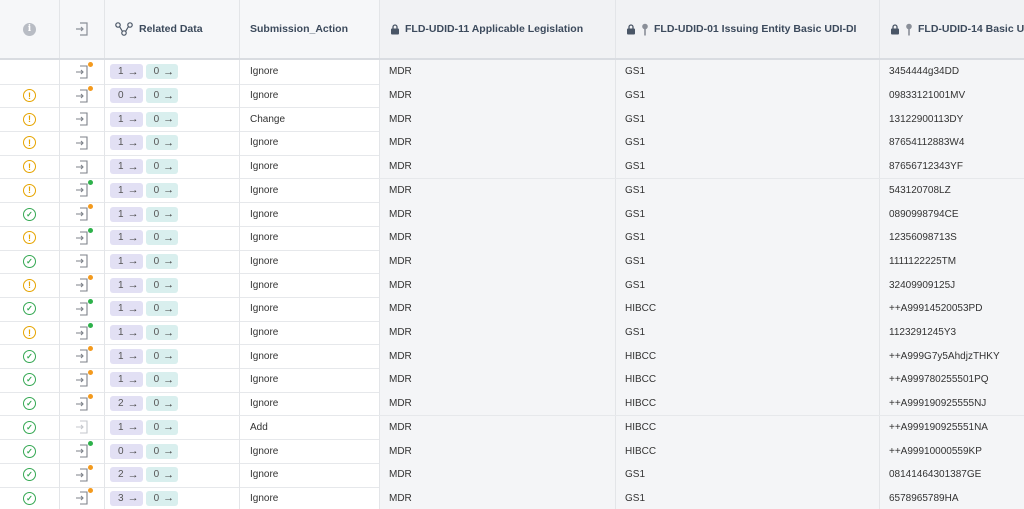 The height and width of the screenshot is (509, 1024). I want to click on table-row: ✓ 1 → 0 → Ignore MDR GS1 1111122225TM, so click(512, 262).